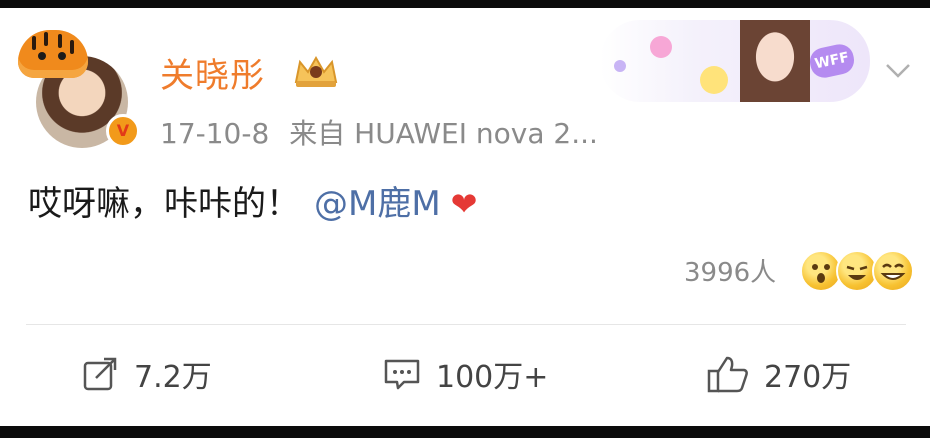  What do you see at coordinates (832, 61) in the screenshot?
I see `banner-tag: WFF` at bounding box center [832, 61].